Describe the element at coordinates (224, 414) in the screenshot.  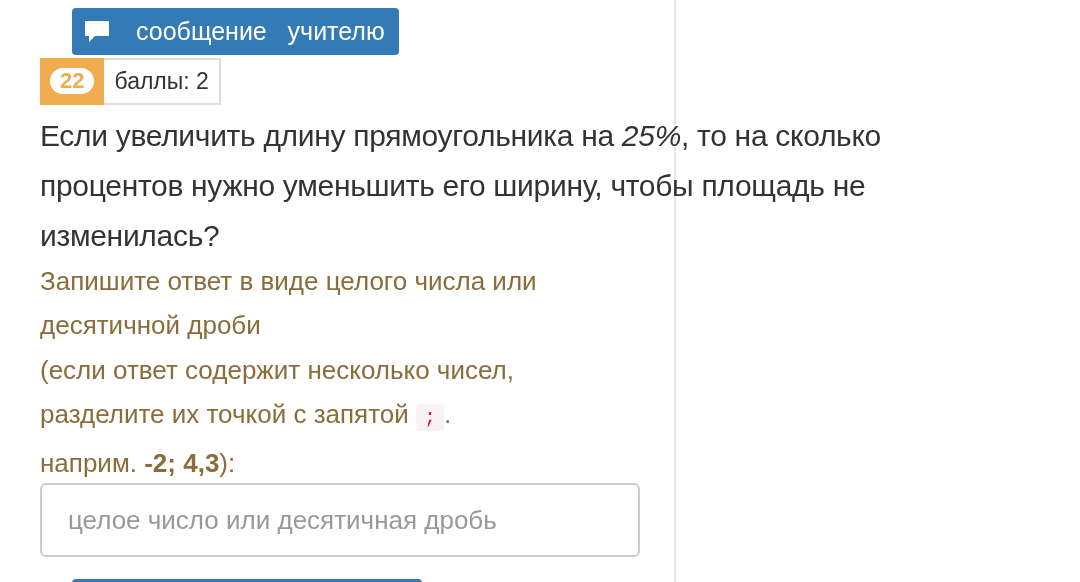
I see `separator-note: разделите их точкой с запятой` at that location.